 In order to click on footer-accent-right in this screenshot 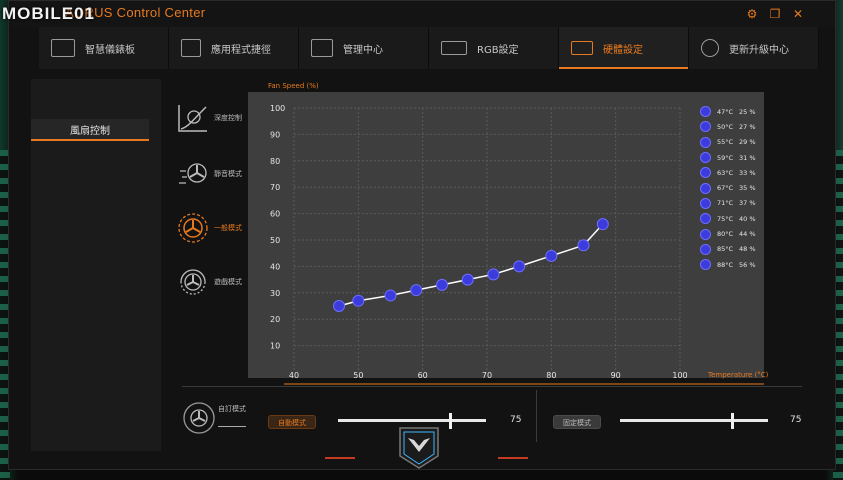, I will do `click(513, 458)`.